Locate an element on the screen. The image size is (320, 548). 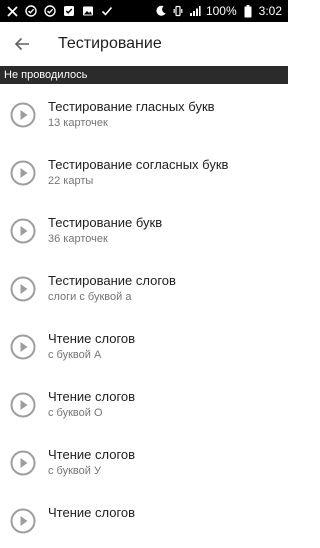
list-item: Чтение слогов с буквой У is located at coordinates (144, 461).